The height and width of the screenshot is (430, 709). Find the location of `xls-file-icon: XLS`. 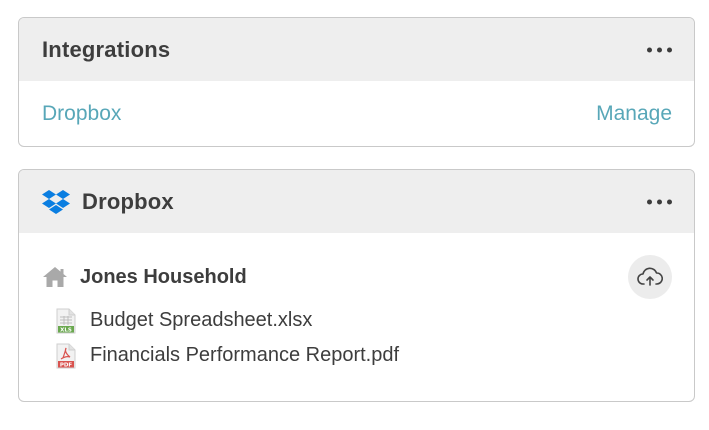

xls-file-icon: XLS is located at coordinates (66, 320).